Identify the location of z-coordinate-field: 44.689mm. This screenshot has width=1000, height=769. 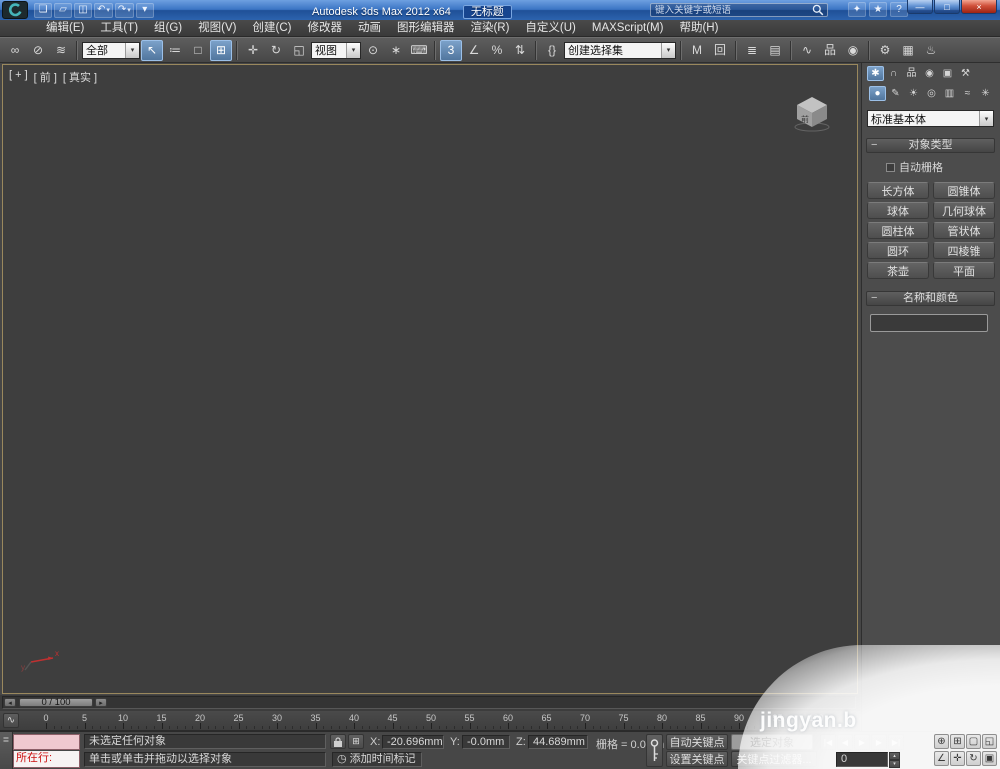
(558, 742).